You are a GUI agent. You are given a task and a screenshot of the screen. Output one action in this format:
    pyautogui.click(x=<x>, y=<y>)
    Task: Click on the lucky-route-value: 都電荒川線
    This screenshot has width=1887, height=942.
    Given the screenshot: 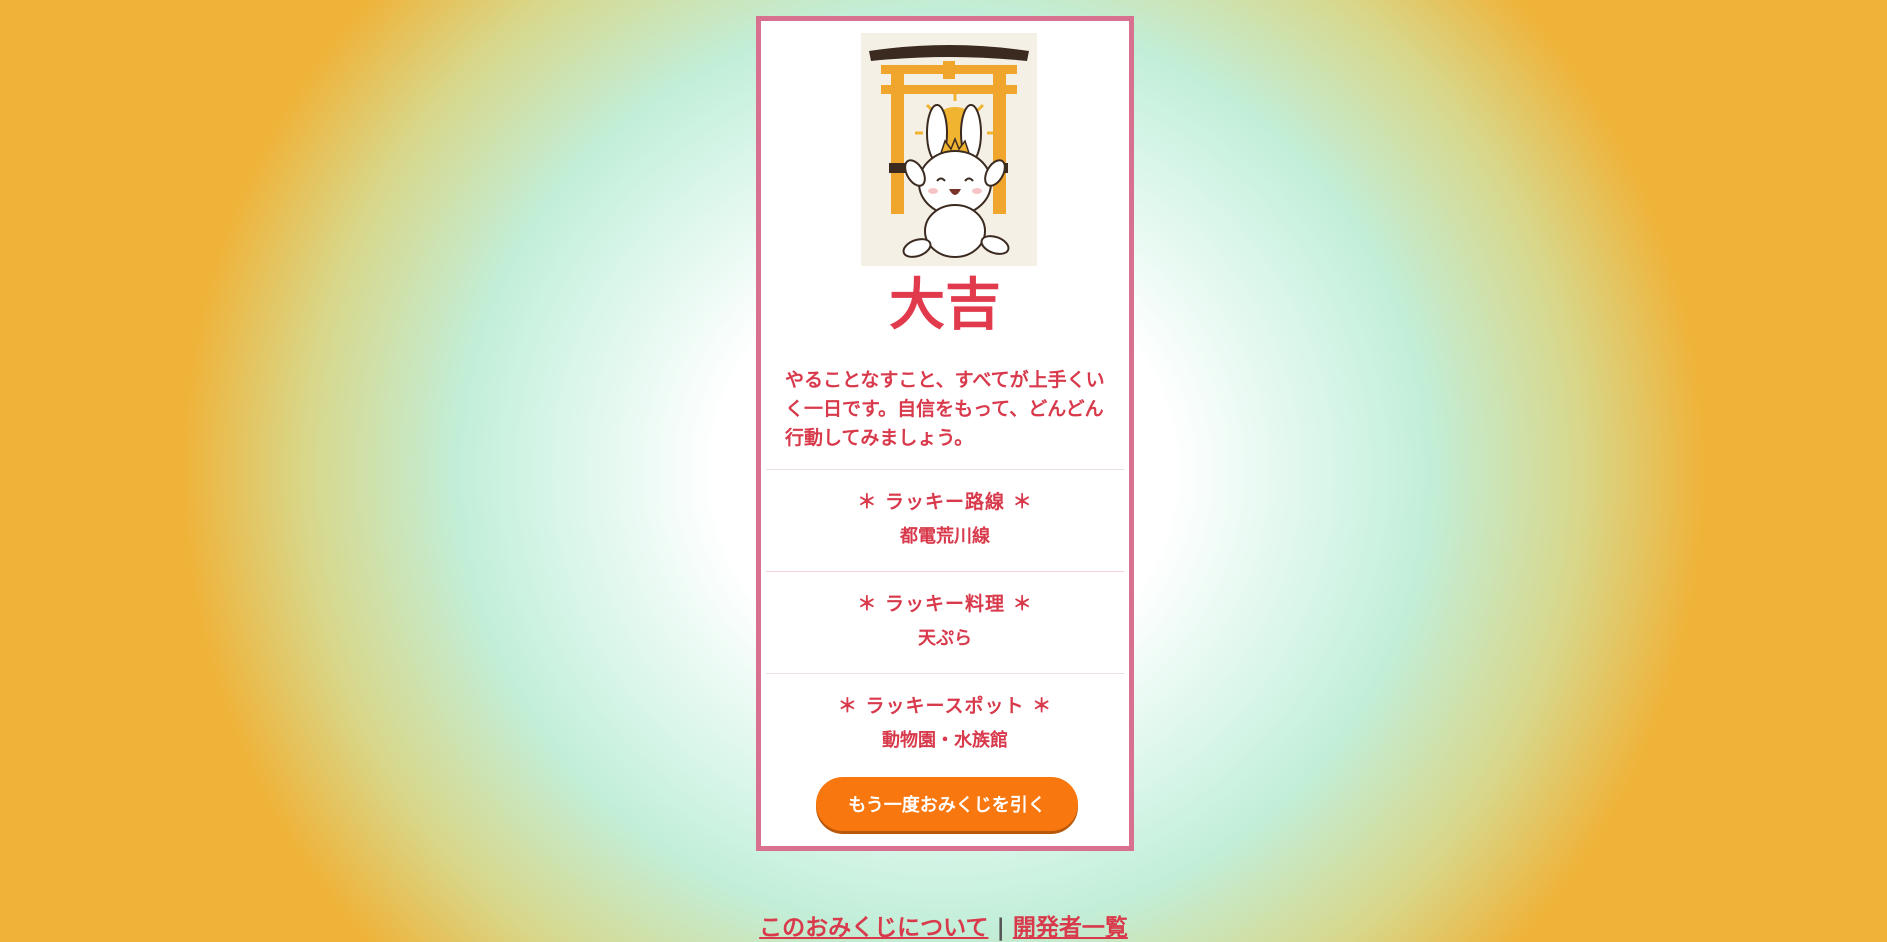 What is the action you would take?
    pyautogui.click(x=945, y=536)
    